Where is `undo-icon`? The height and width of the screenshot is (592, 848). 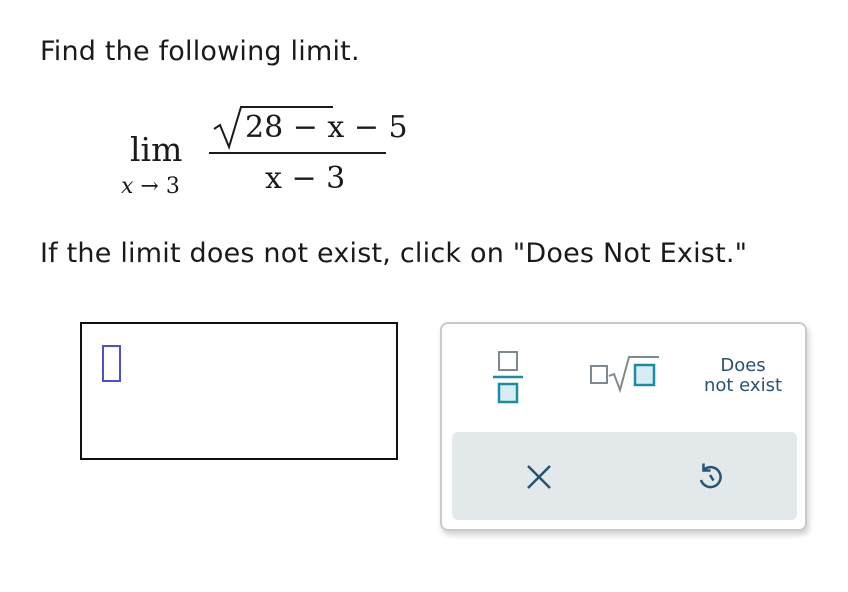 undo-icon is located at coordinates (710, 476).